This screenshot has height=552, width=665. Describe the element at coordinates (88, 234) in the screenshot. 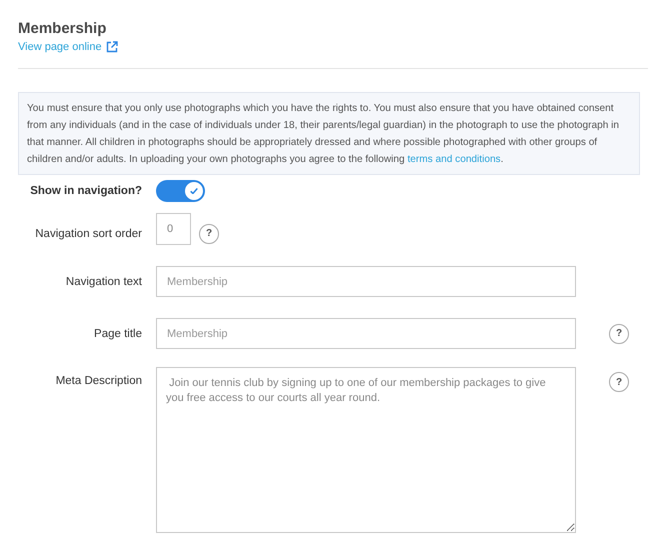

I see `field-label: Navigation sort order` at that location.